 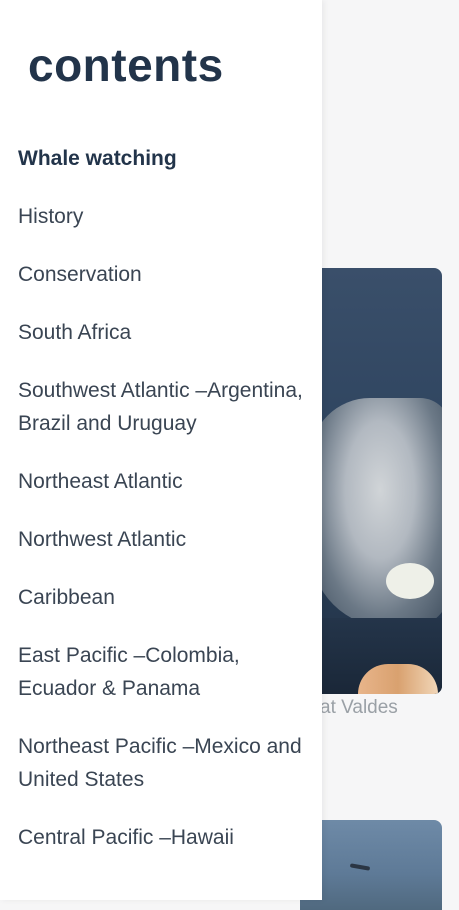 What do you see at coordinates (359, 707) in the screenshot?
I see `photo-caption: at Valdes` at bounding box center [359, 707].